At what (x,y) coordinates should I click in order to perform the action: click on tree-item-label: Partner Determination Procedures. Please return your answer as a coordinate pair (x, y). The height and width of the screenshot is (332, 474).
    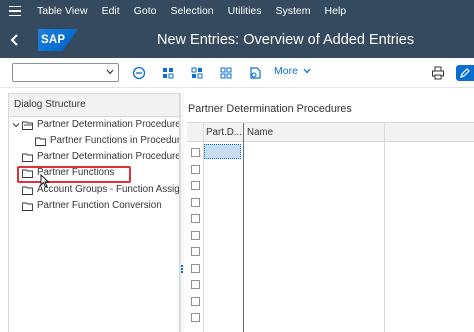
    Looking at the image, I should click on (108, 124).